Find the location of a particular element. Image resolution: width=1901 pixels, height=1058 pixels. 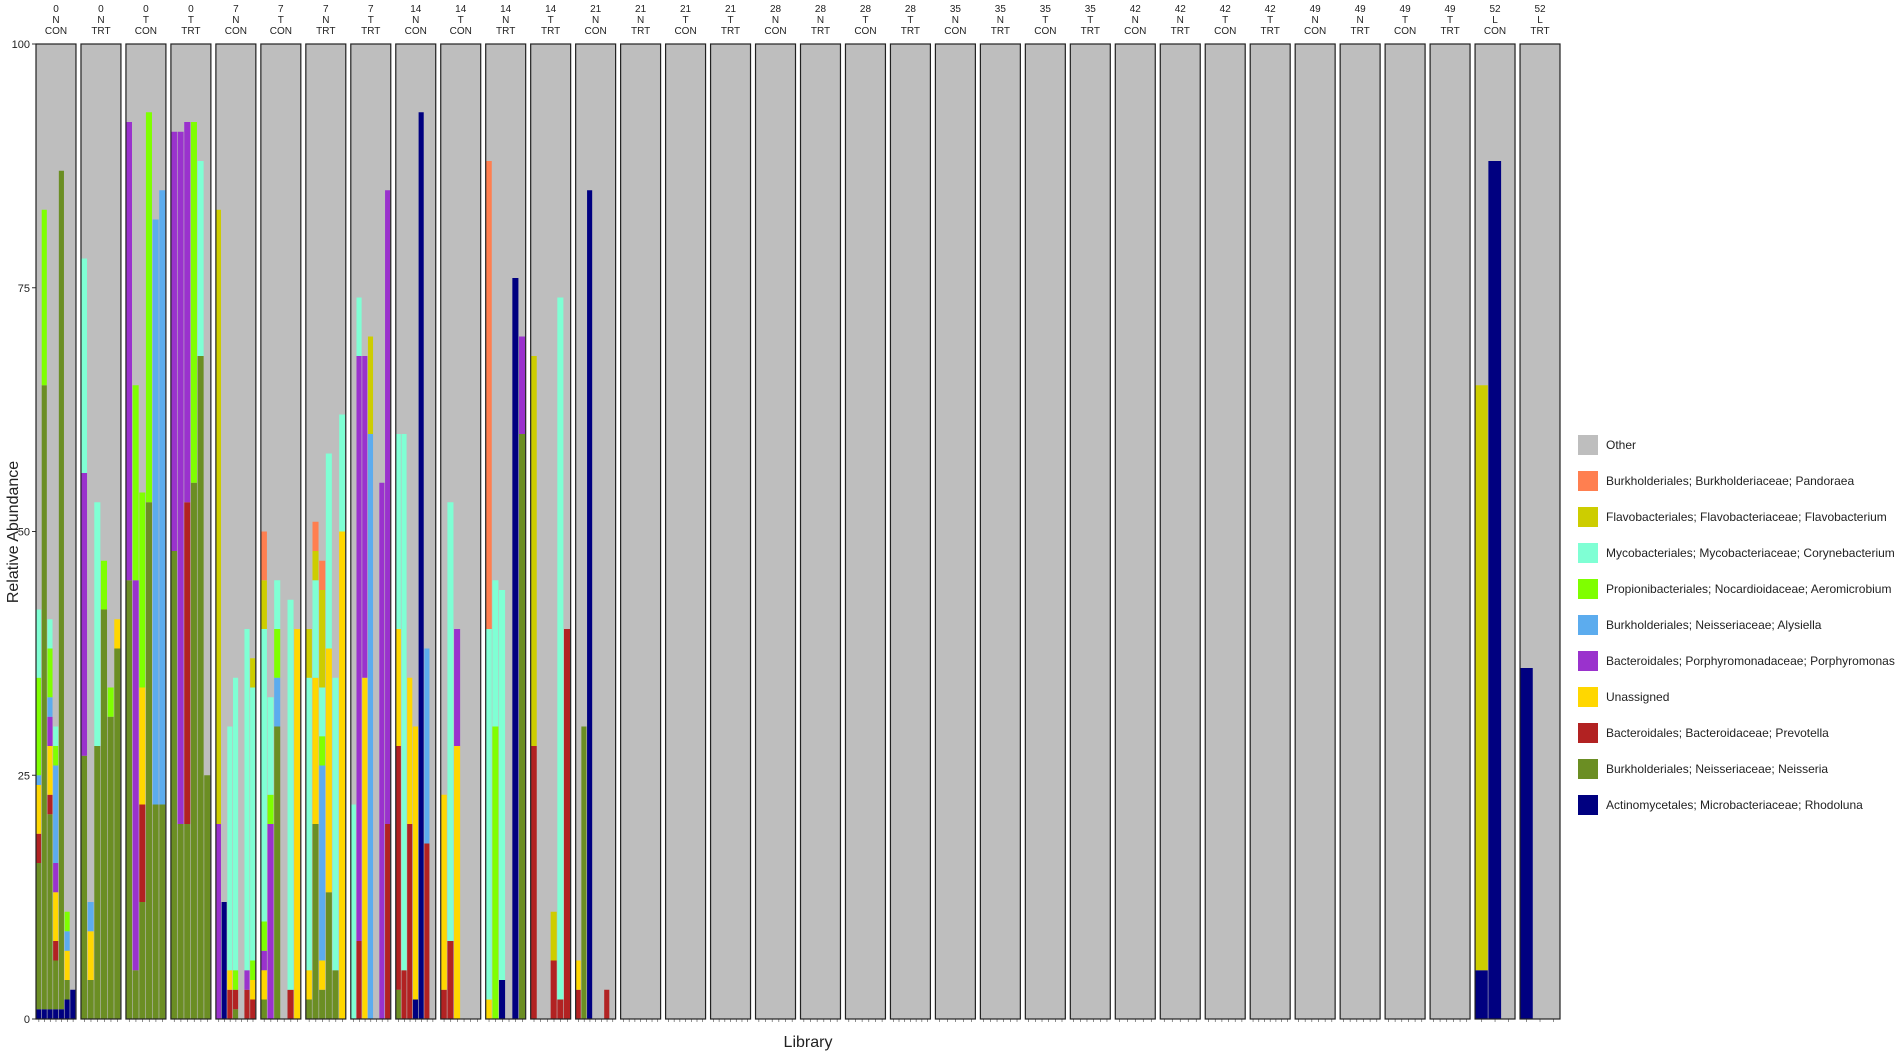

facet-label: 21 is located at coordinates (596, 9).